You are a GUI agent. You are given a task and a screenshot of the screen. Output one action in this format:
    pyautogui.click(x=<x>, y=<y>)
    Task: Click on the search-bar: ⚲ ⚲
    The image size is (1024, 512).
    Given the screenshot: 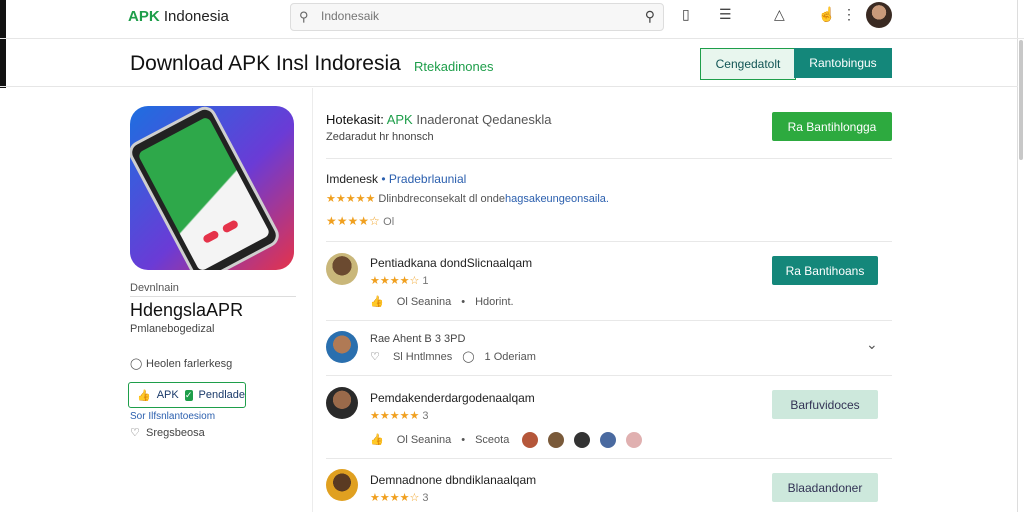 What is the action you would take?
    pyautogui.click(x=477, y=17)
    